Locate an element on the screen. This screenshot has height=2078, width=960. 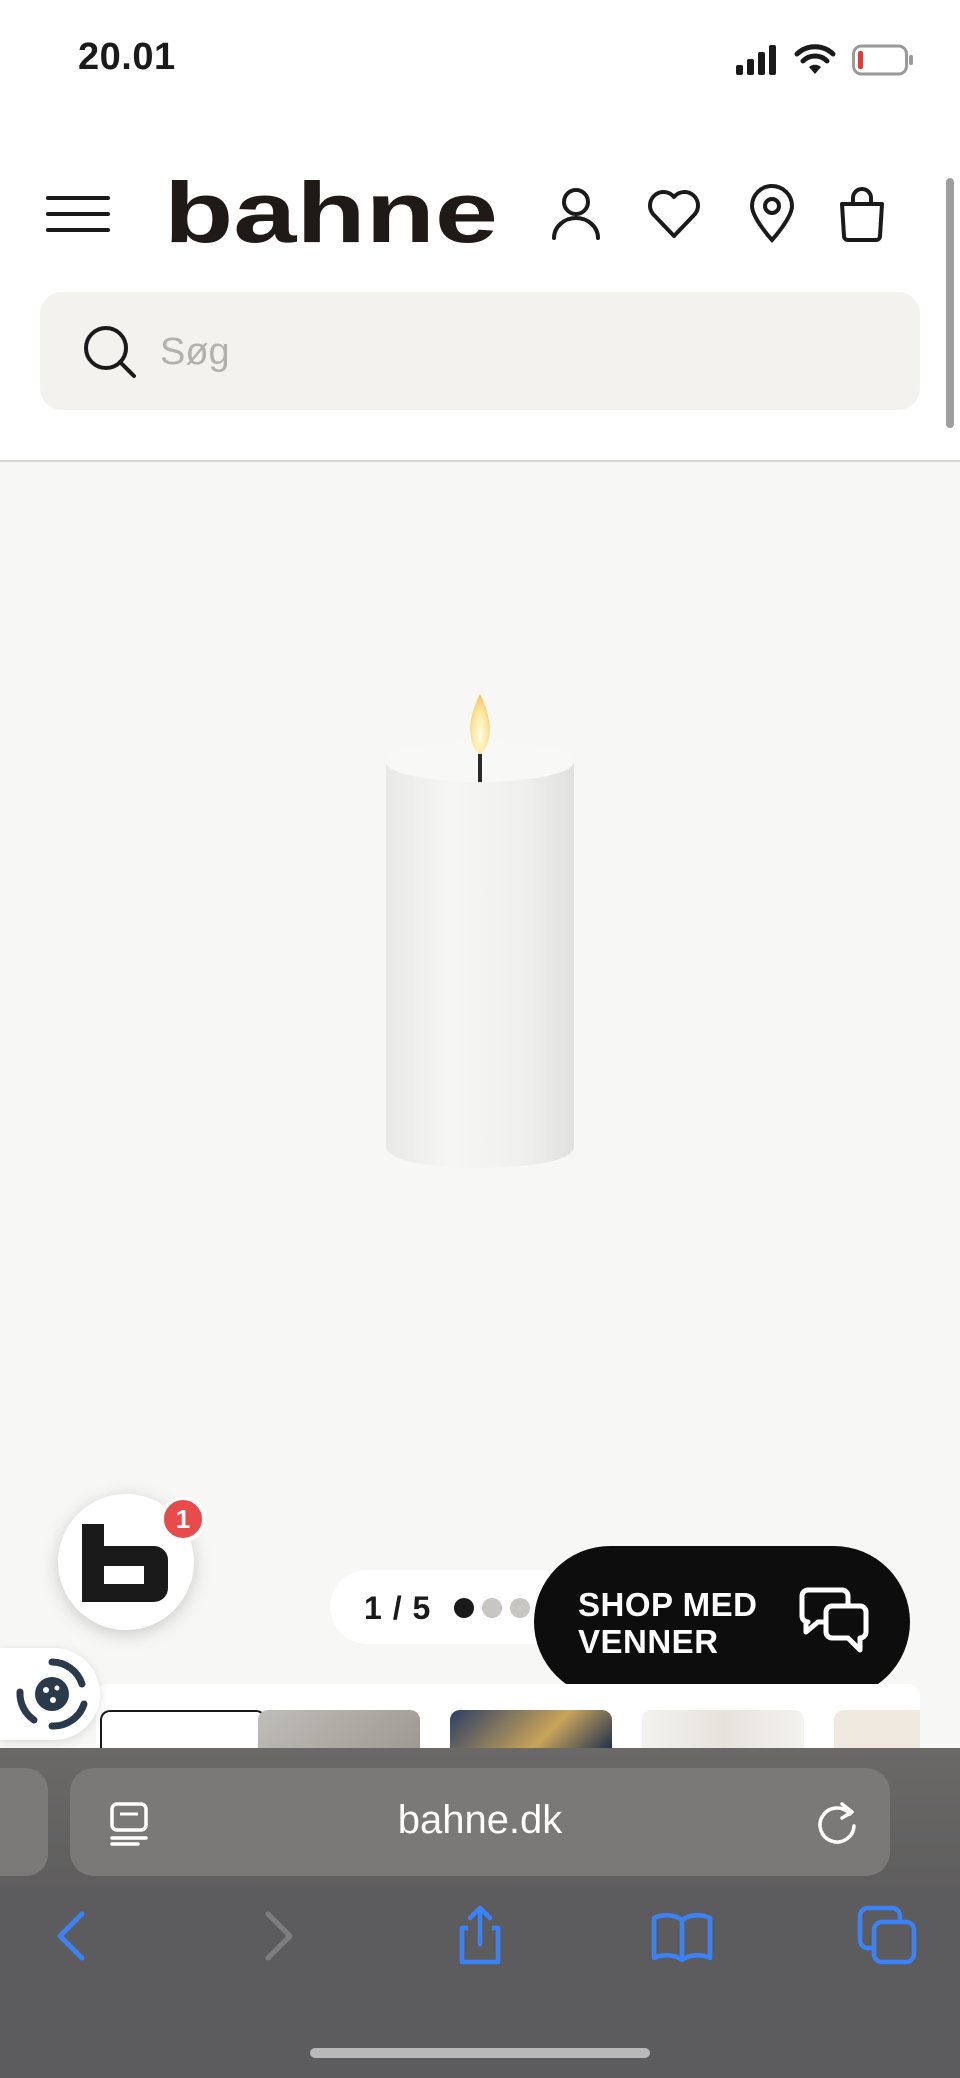
pager-count: 1 / 5 is located at coordinates (398, 1608).